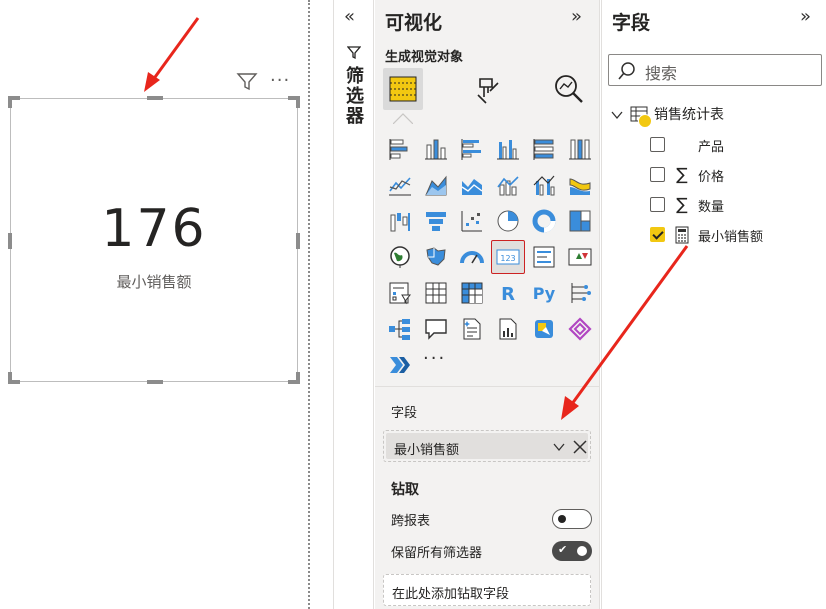 The image size is (826, 609). What do you see at coordinates (544, 185) in the screenshot?
I see `line-and-clustered-column-chart-icon` at bounding box center [544, 185].